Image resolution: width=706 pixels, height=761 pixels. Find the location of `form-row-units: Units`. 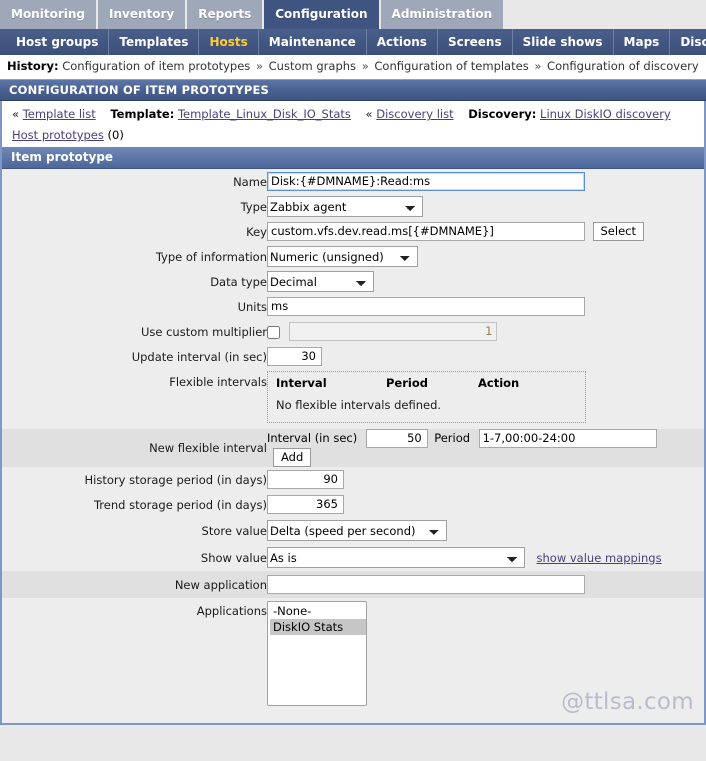

form-row-units: Units is located at coordinates (353, 306).